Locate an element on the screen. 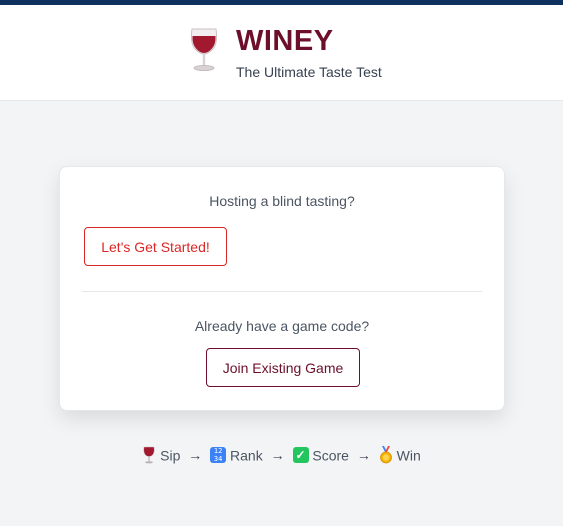 The height and width of the screenshot is (526, 563). start-game-button: Let's Get Started! is located at coordinates (155, 246).